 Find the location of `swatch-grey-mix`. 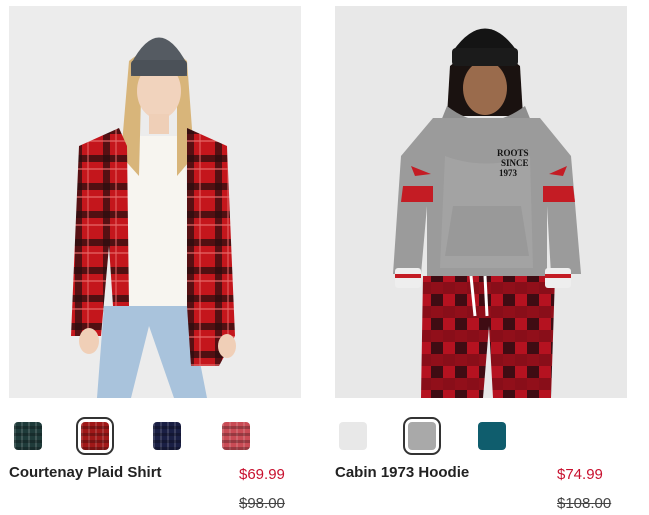

swatch-grey-mix is located at coordinates (422, 436).